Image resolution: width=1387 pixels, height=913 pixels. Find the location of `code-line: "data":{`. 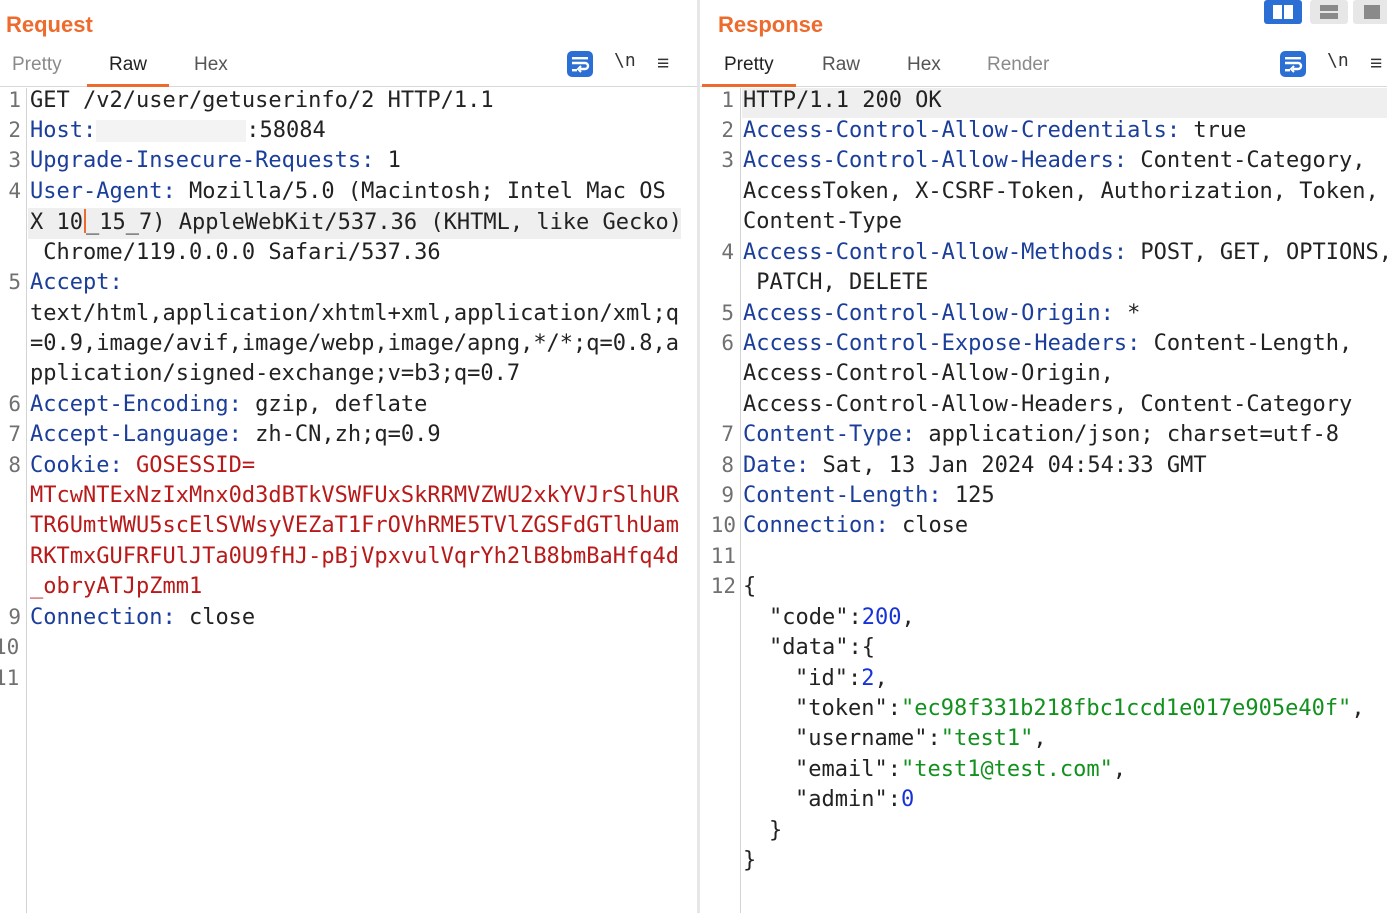

code-line: "data":{ is located at coordinates (1043, 650).